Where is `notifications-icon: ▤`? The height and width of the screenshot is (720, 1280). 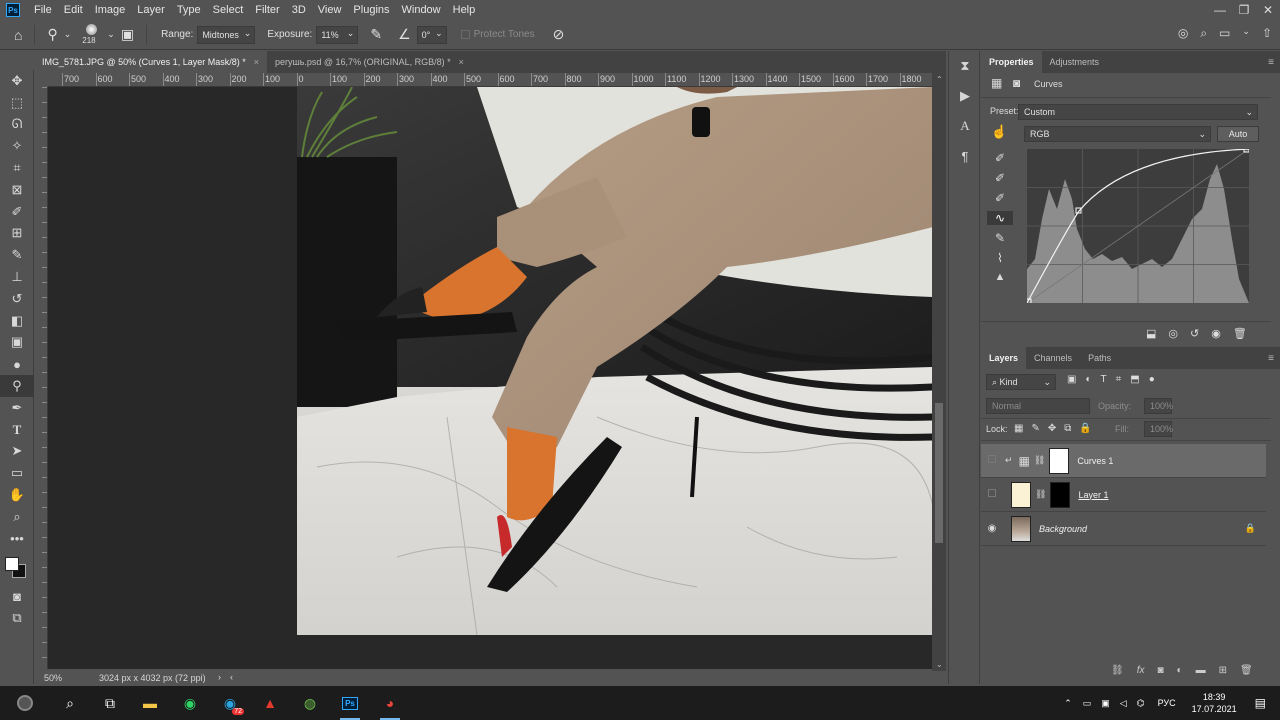 notifications-icon: ▤ is located at coordinates (1260, 703).